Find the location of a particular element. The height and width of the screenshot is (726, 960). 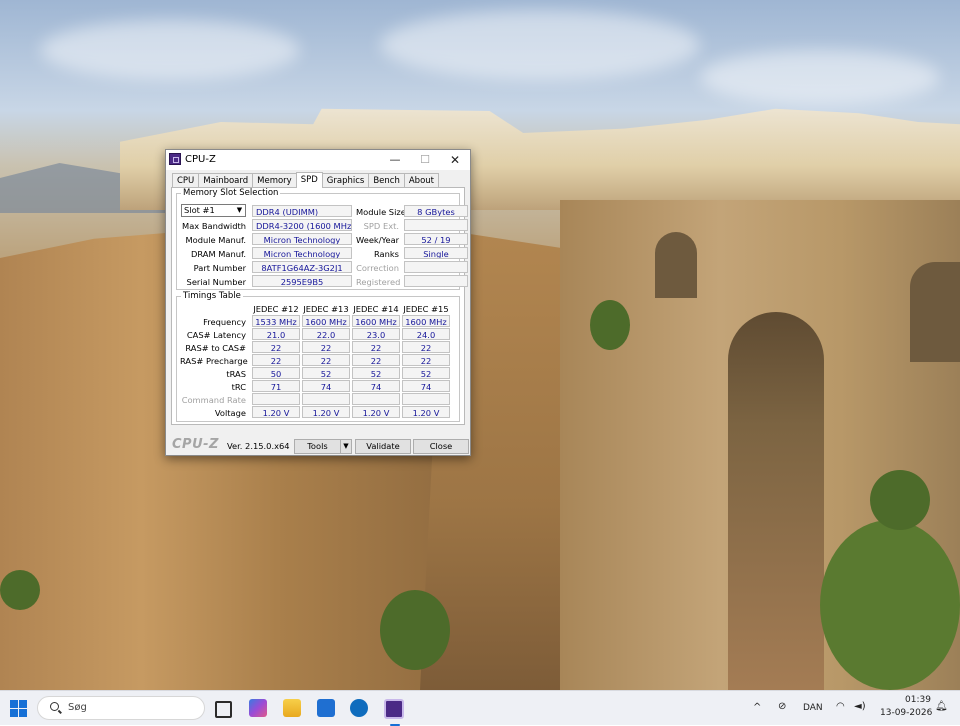

file-explorer-icon is located at coordinates (292, 708).